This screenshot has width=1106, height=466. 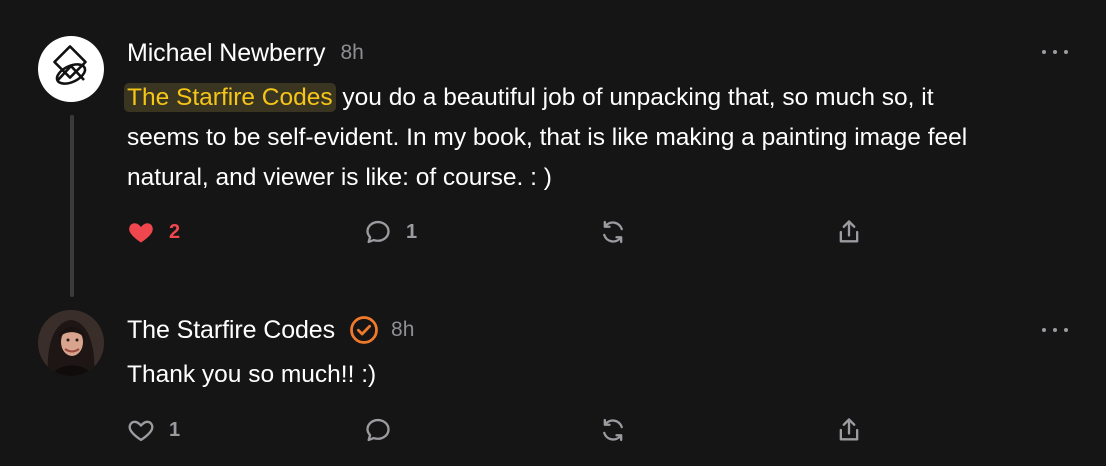 I want to click on like-button: 2, so click(x=153, y=232).